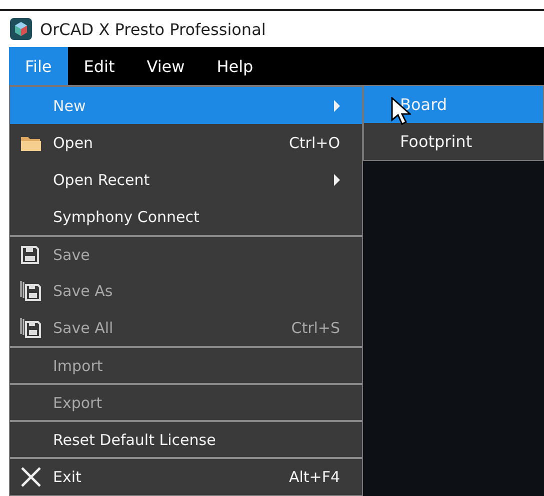  I want to click on close-icon, so click(31, 477).